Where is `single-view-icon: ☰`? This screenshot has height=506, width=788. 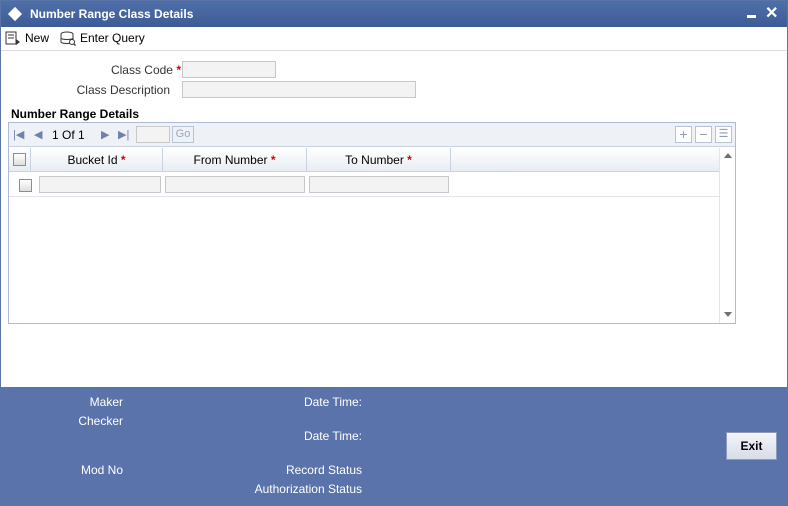 single-view-icon: ☰ is located at coordinates (723, 134).